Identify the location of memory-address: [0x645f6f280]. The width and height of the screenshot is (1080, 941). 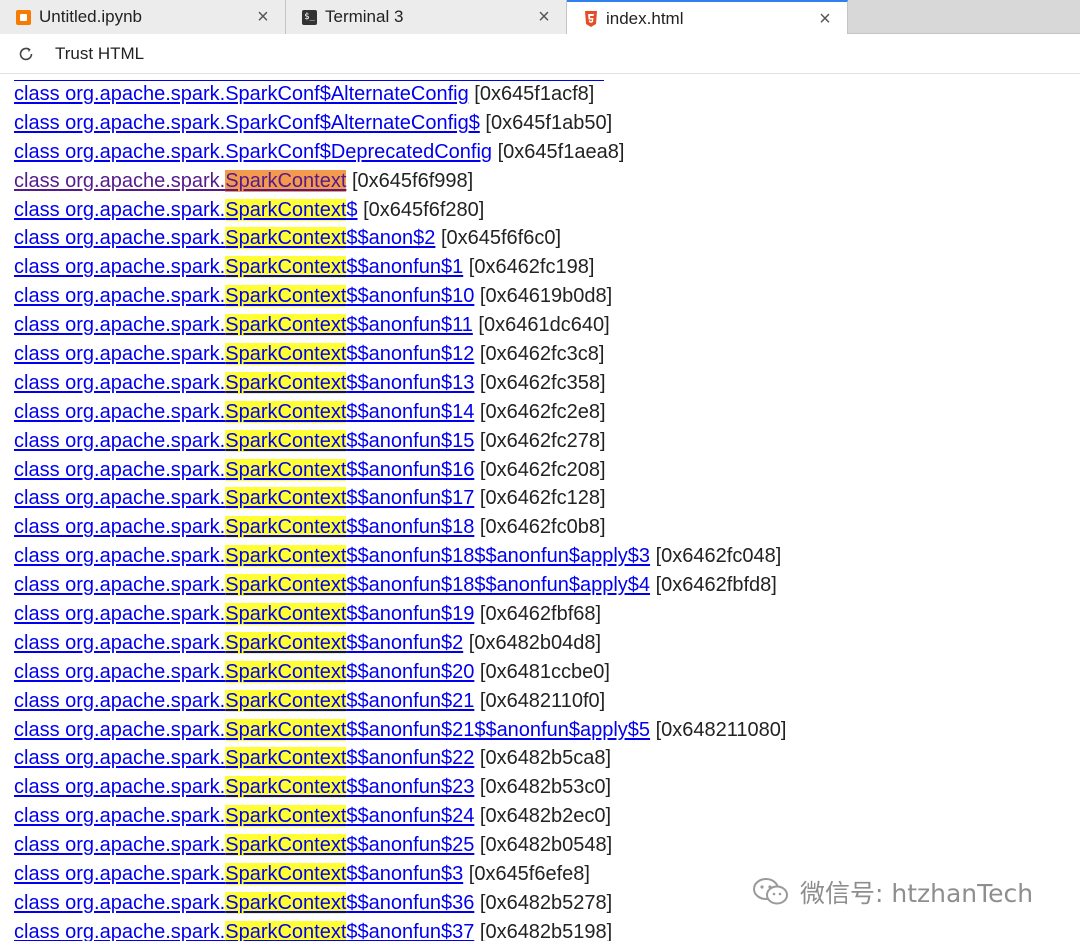
(421, 209).